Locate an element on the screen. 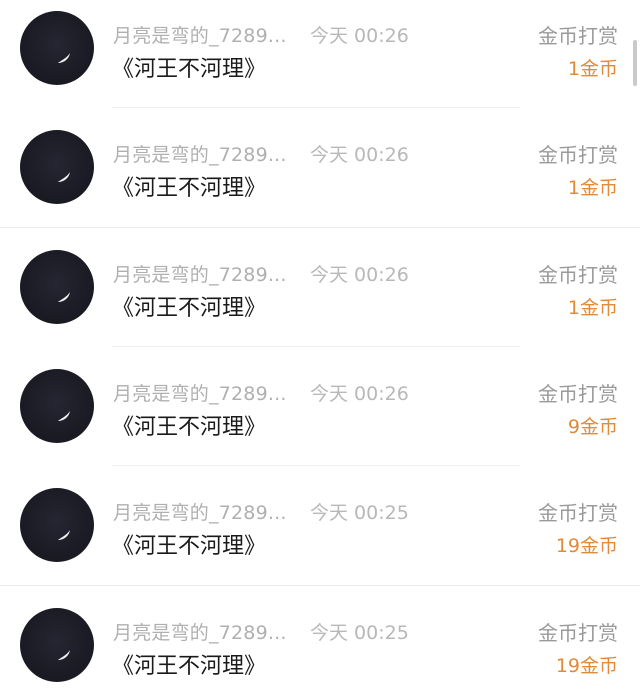 The height and width of the screenshot is (689, 640). reward-row: 月亮是弯的_7289... 今天 00:25 《河王不河理》 金币打赏 19金币 is located at coordinates (320, 643).